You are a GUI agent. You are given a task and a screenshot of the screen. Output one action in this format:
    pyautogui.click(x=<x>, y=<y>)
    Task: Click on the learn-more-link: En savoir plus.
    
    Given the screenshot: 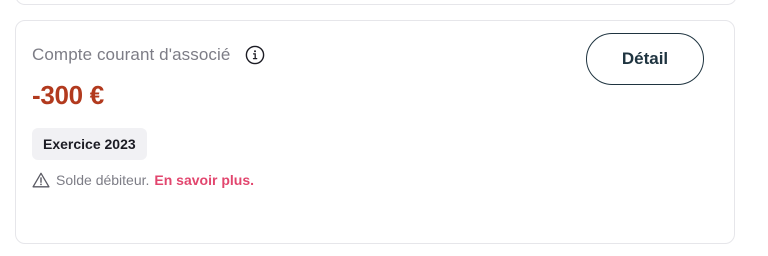 What is the action you would take?
    pyautogui.click(x=204, y=180)
    